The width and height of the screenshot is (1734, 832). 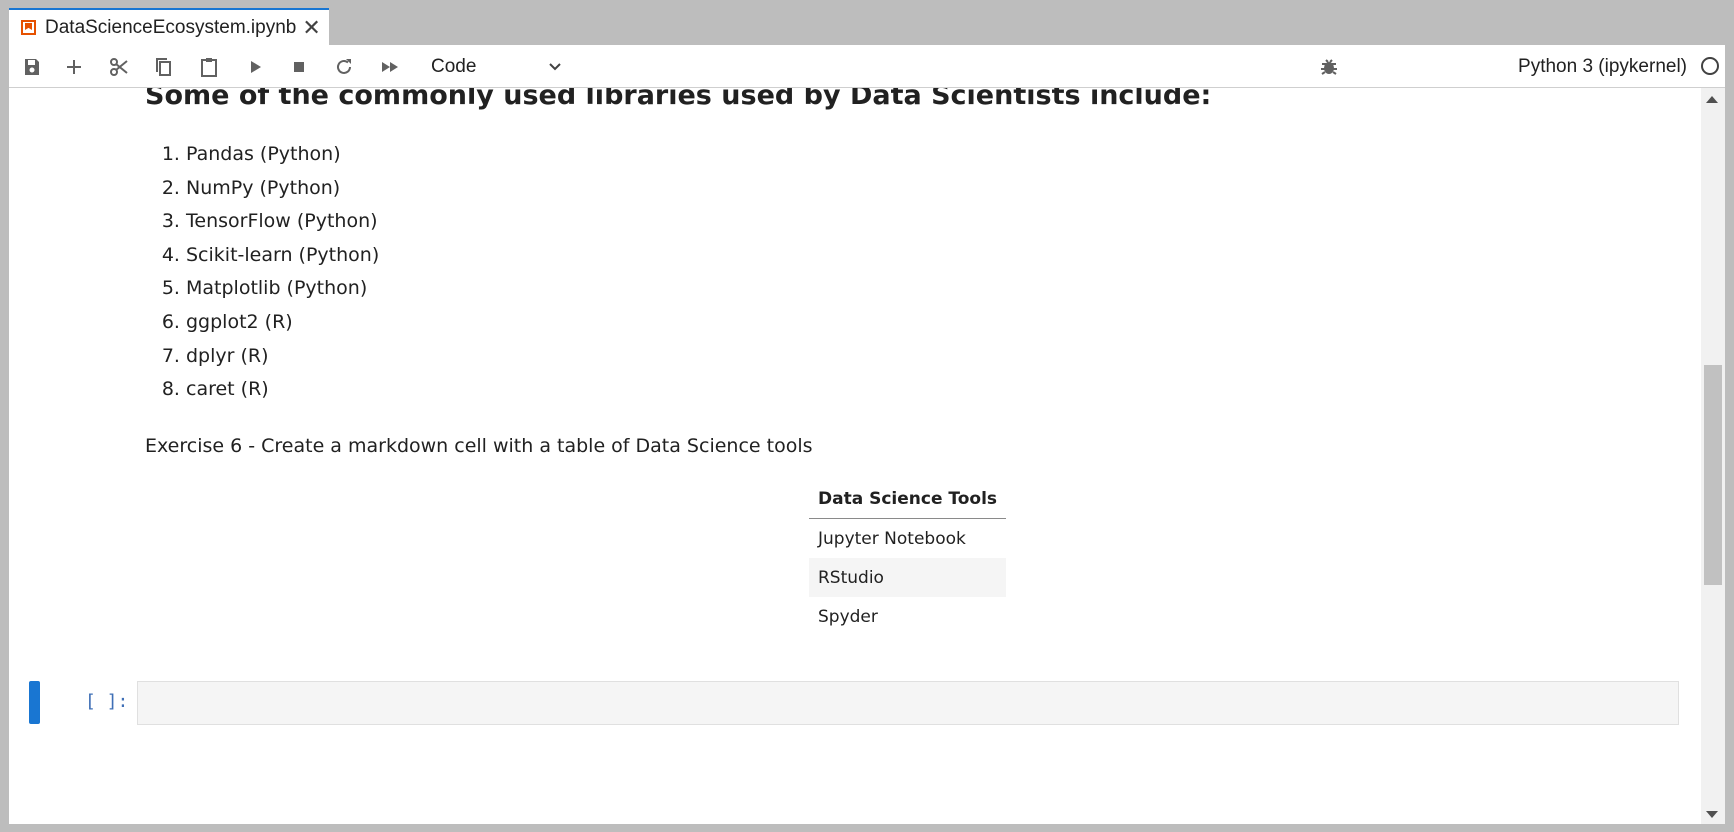 What do you see at coordinates (282, 222) in the screenshot?
I see `list-item: TensorFlow (Python)` at bounding box center [282, 222].